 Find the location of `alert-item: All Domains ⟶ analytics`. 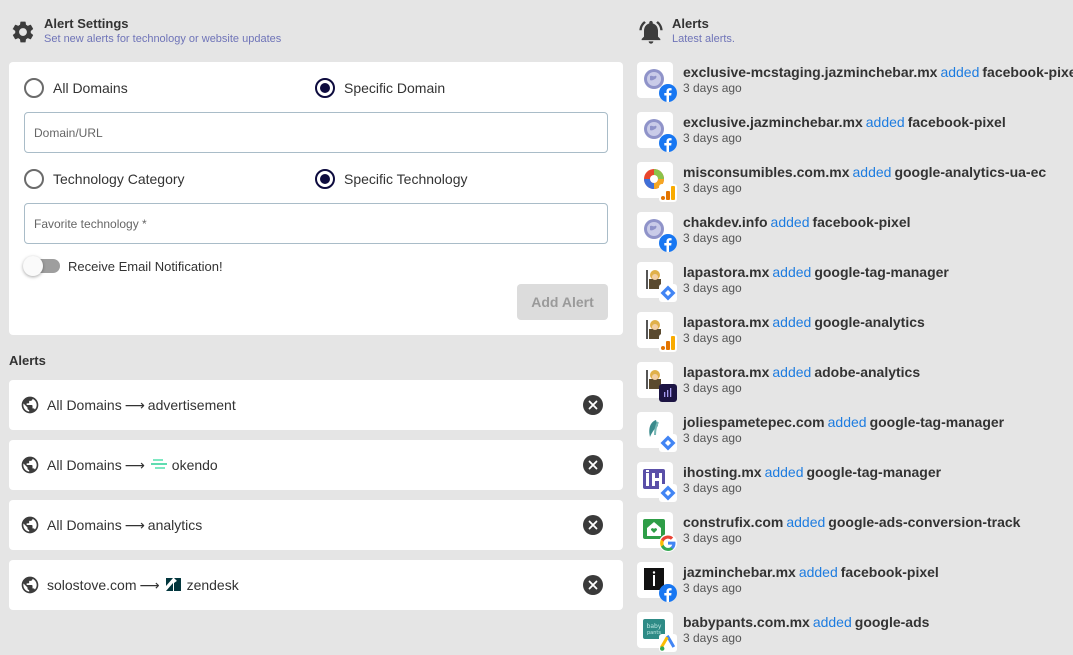

alert-item: All Domains ⟶ analytics is located at coordinates (316, 525).